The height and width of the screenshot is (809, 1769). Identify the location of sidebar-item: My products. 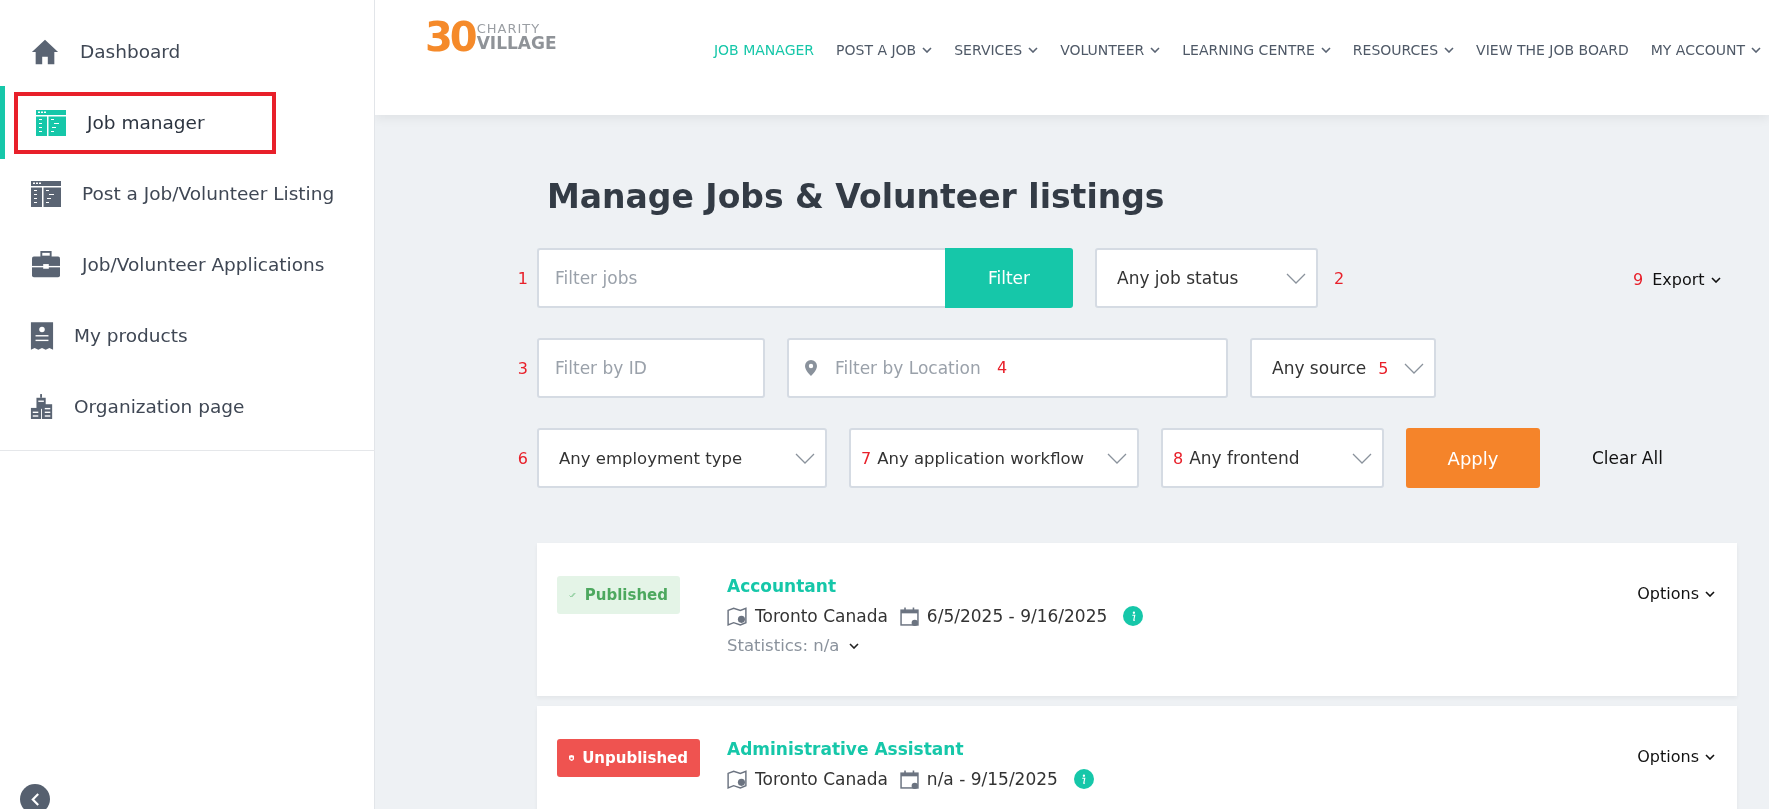
(187, 335).